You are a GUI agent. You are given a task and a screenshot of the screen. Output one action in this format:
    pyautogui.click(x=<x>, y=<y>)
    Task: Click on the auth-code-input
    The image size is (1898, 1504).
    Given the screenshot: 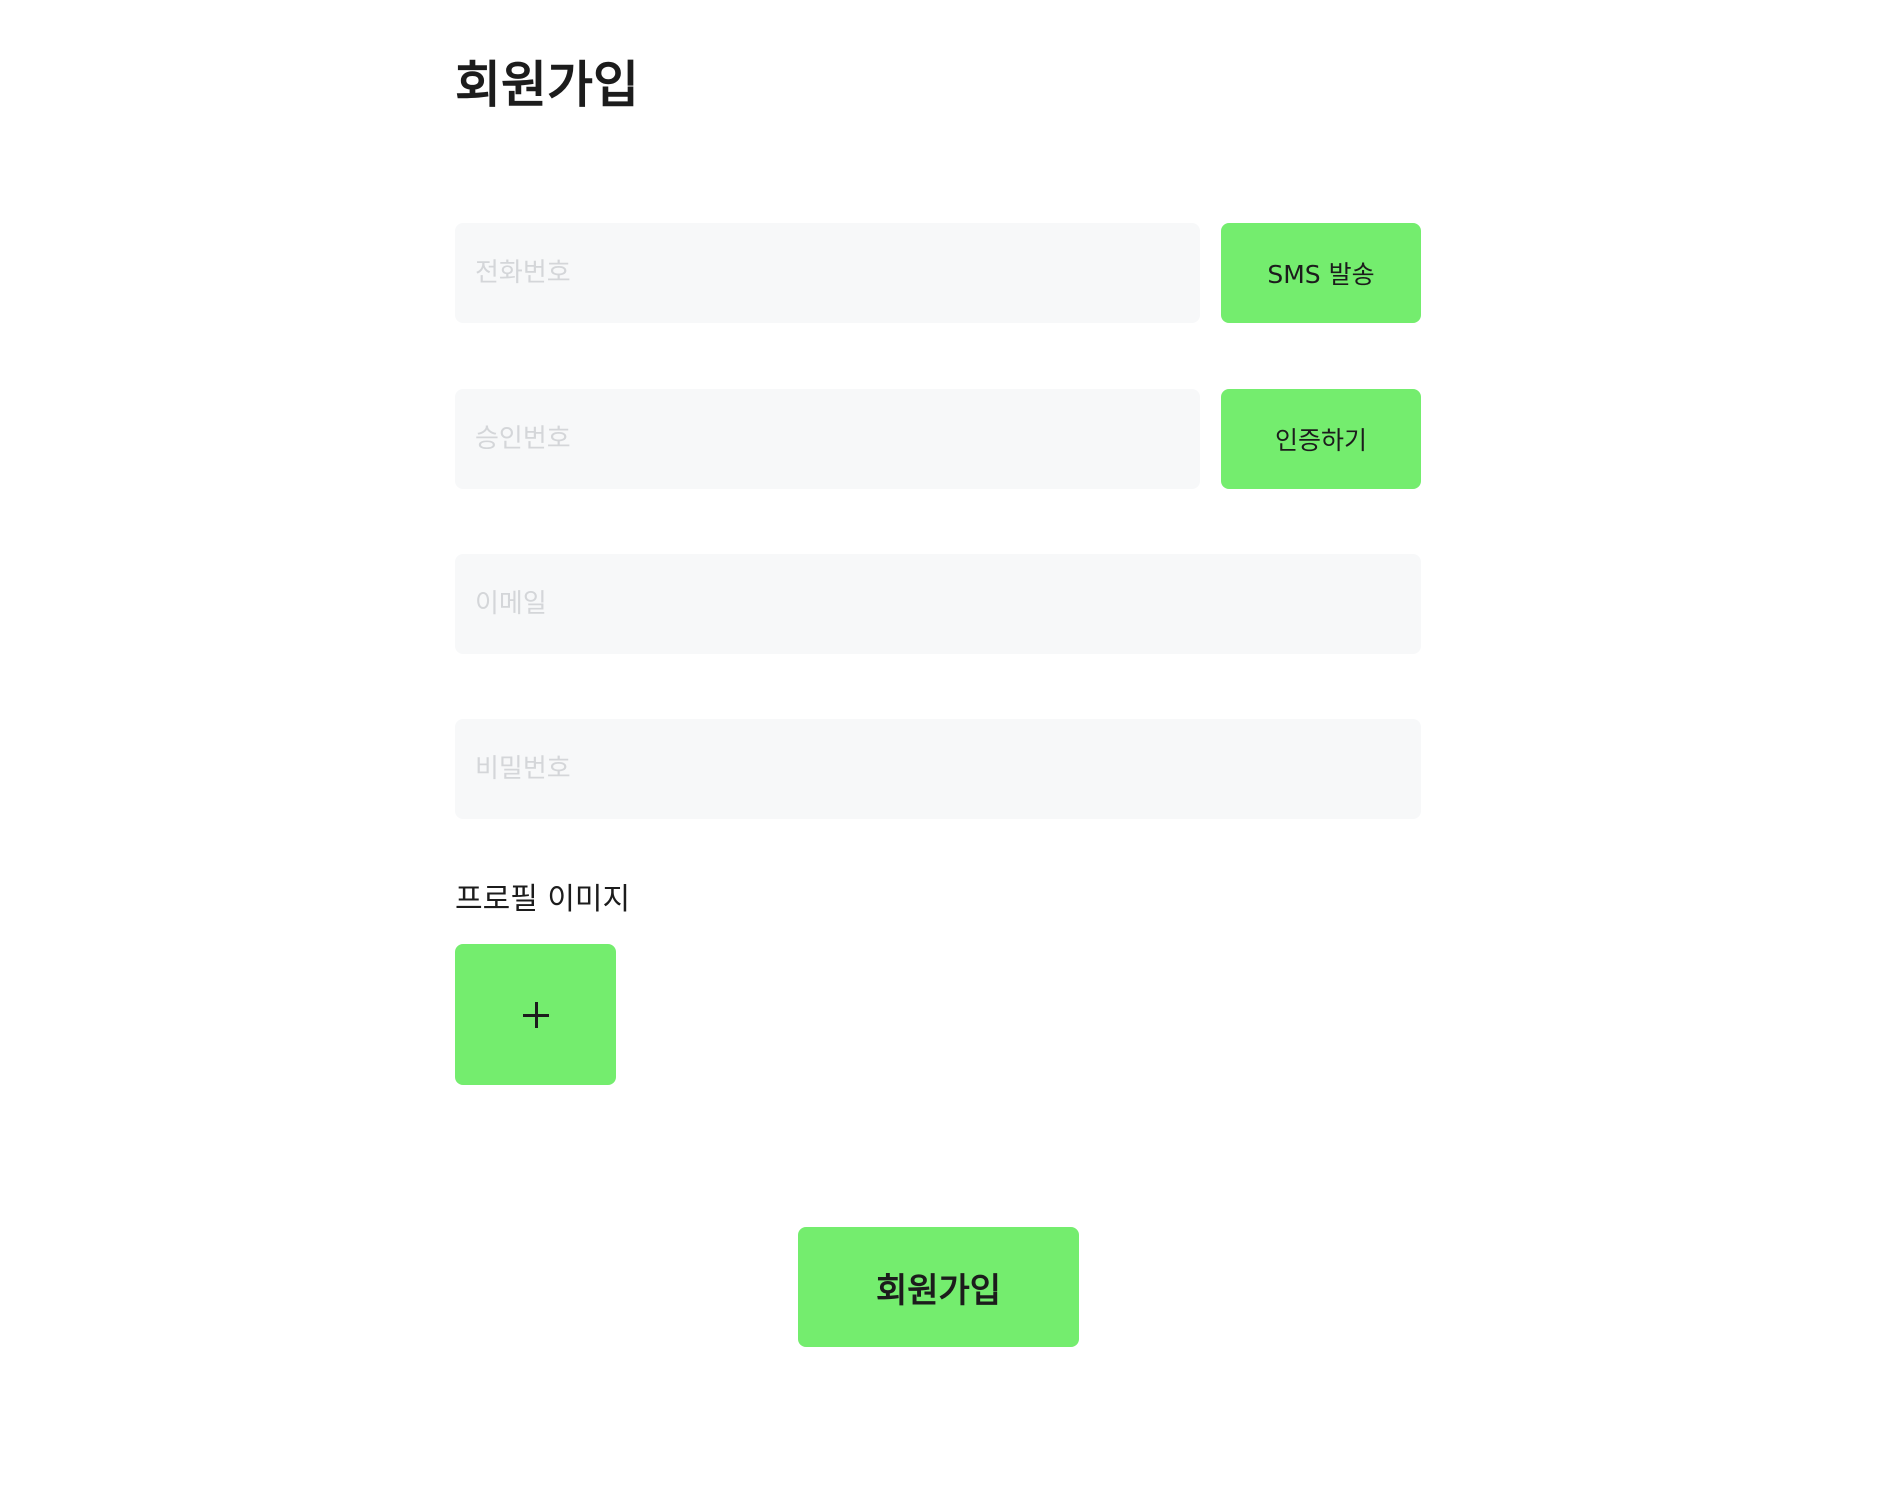 What is the action you would take?
    pyautogui.click(x=827, y=439)
    